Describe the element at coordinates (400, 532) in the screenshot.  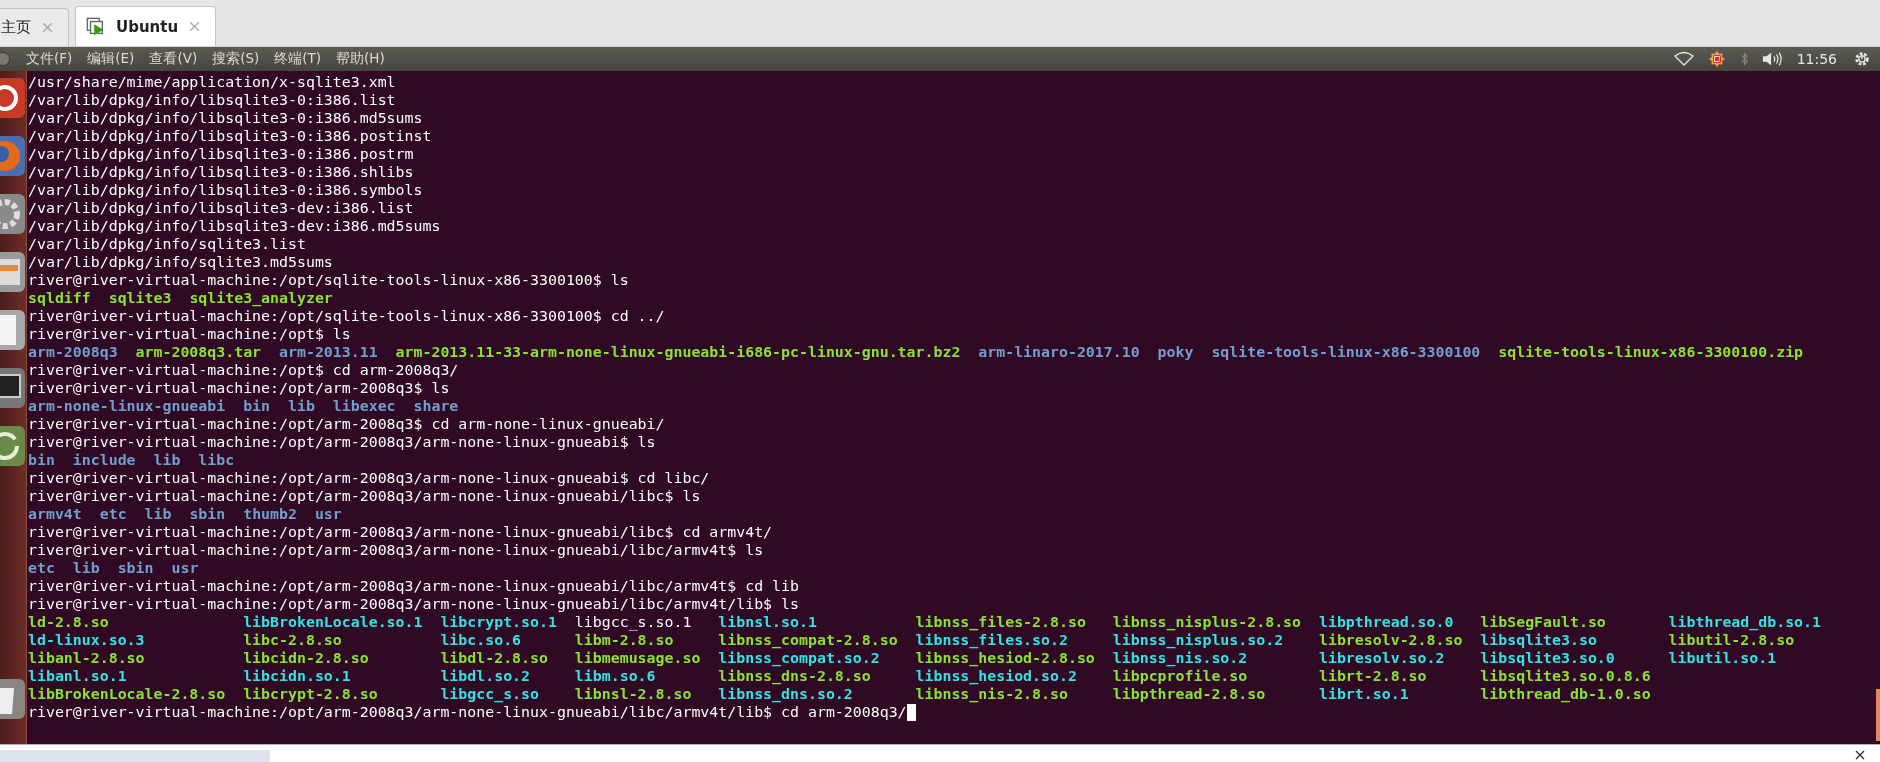
I see `terminal-line: river@river-virtual-machine:/opt/arm-2008q3/arm-none-linux-gnueabi/libc$ cd armv4t/` at that location.